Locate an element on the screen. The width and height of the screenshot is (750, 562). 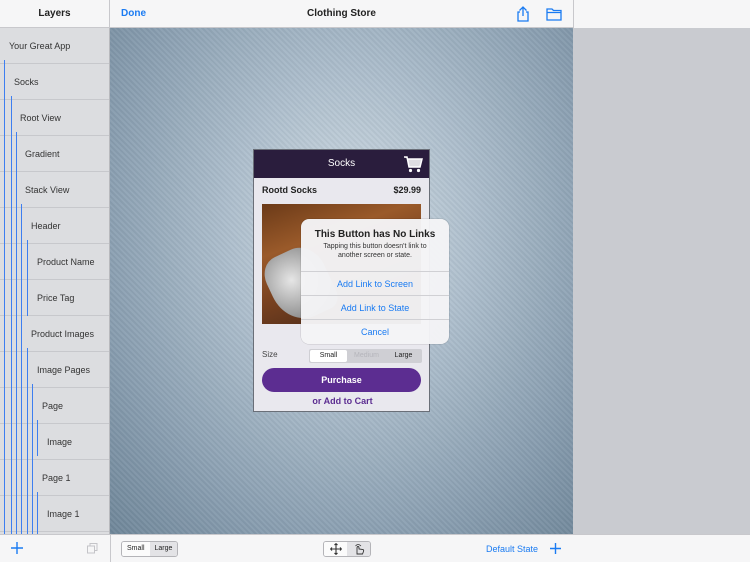
device-size-large: Large is located at coordinates (163, 549).